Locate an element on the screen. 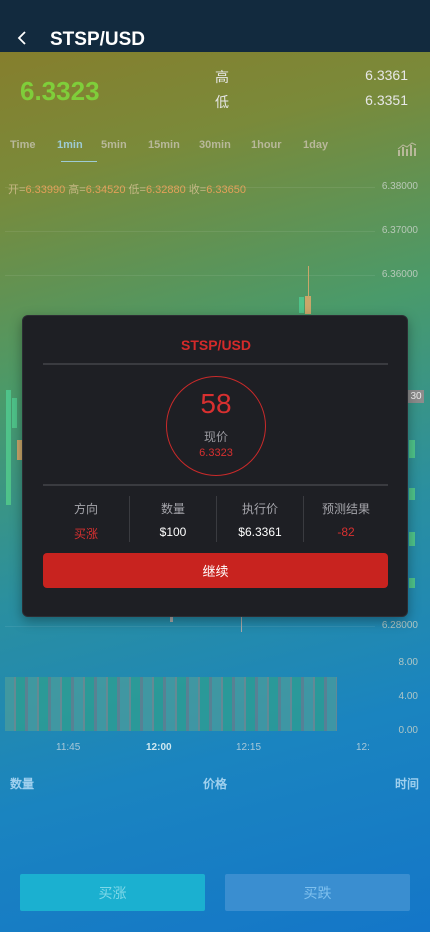 This screenshot has width=430, height=932. direction-value: 买涨 is located at coordinates (85, 534).